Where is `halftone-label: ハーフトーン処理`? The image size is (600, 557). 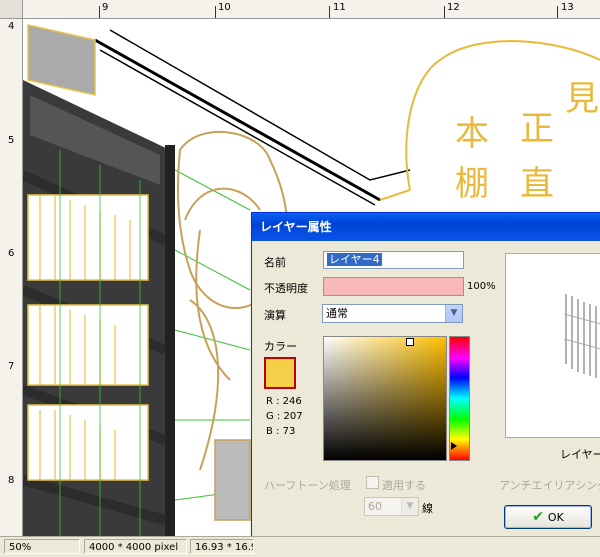 halftone-label: ハーフトーン処理 is located at coordinates (307, 485).